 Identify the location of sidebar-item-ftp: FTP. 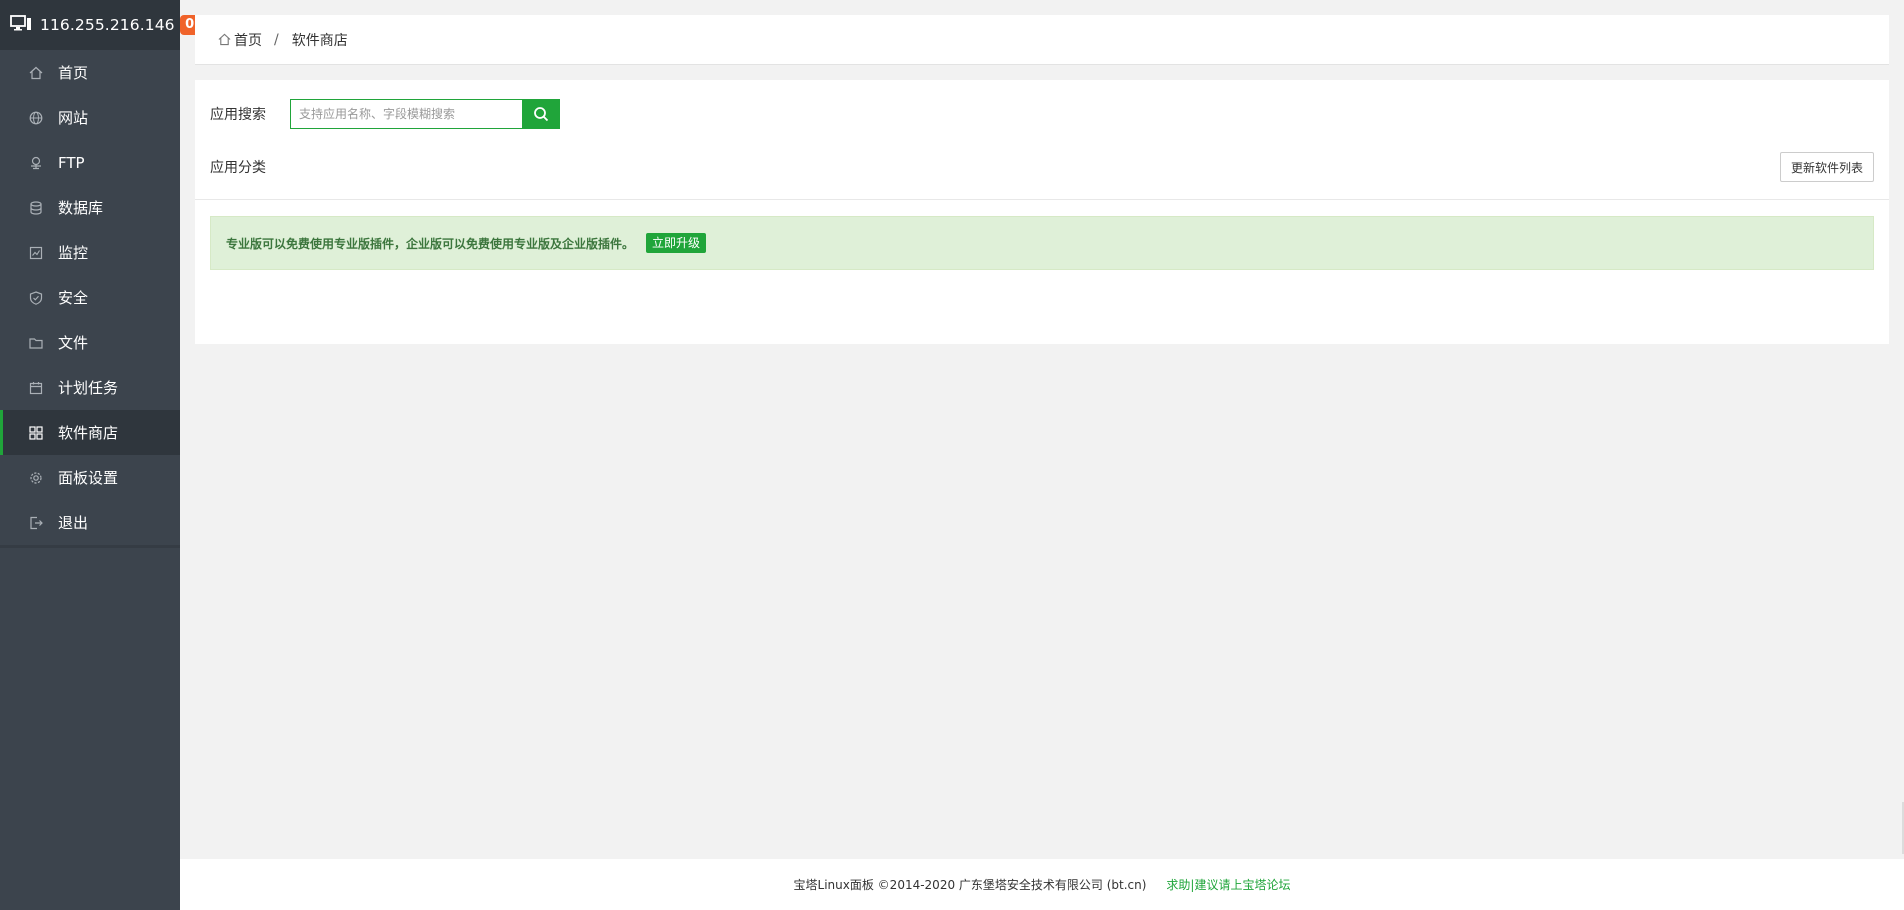
(90, 162).